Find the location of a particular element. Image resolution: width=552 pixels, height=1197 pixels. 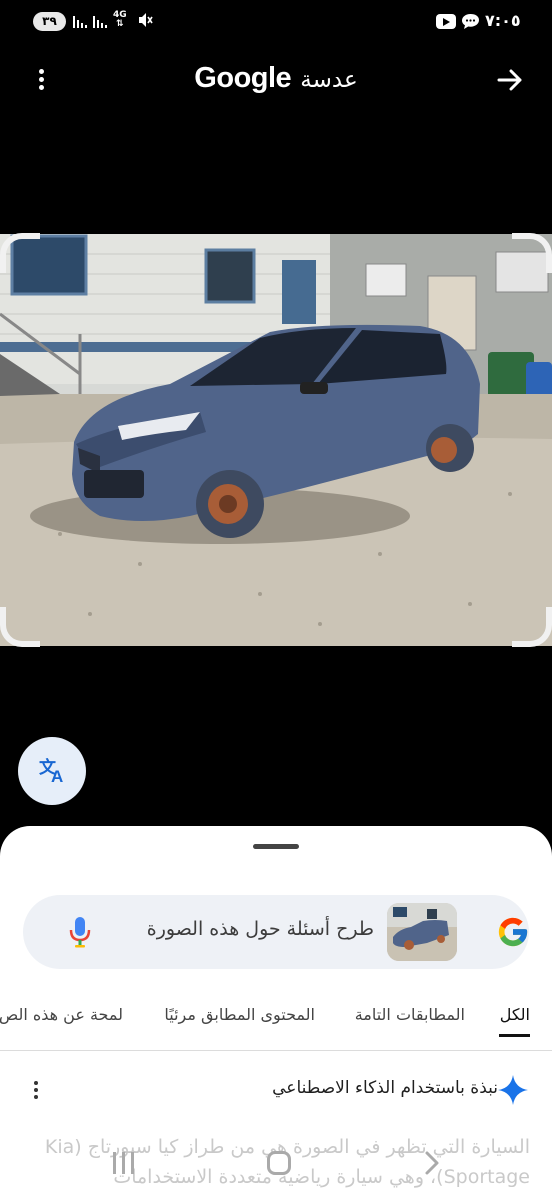

sparkle-icon is located at coordinates (513, 1090).